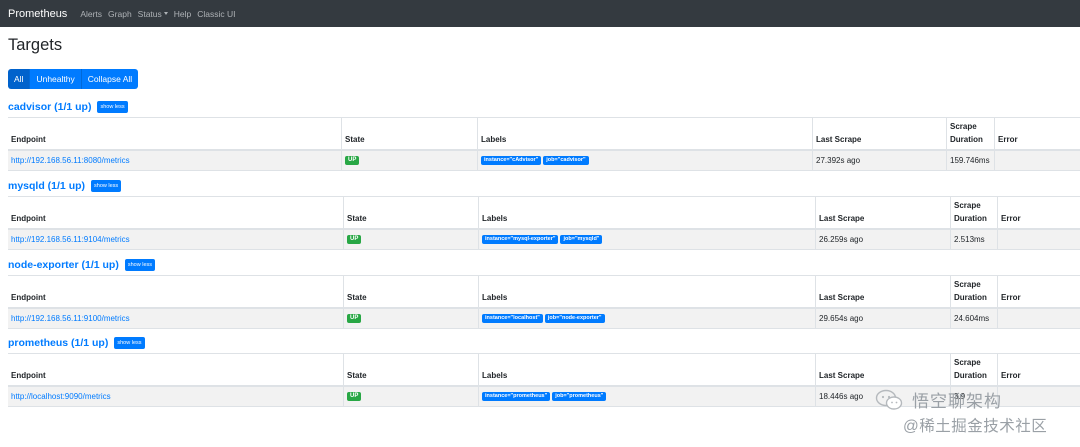 The width and height of the screenshot is (1080, 447). I want to click on endpoint-link: http://192.168.56.11:9104/metrics, so click(70, 239).